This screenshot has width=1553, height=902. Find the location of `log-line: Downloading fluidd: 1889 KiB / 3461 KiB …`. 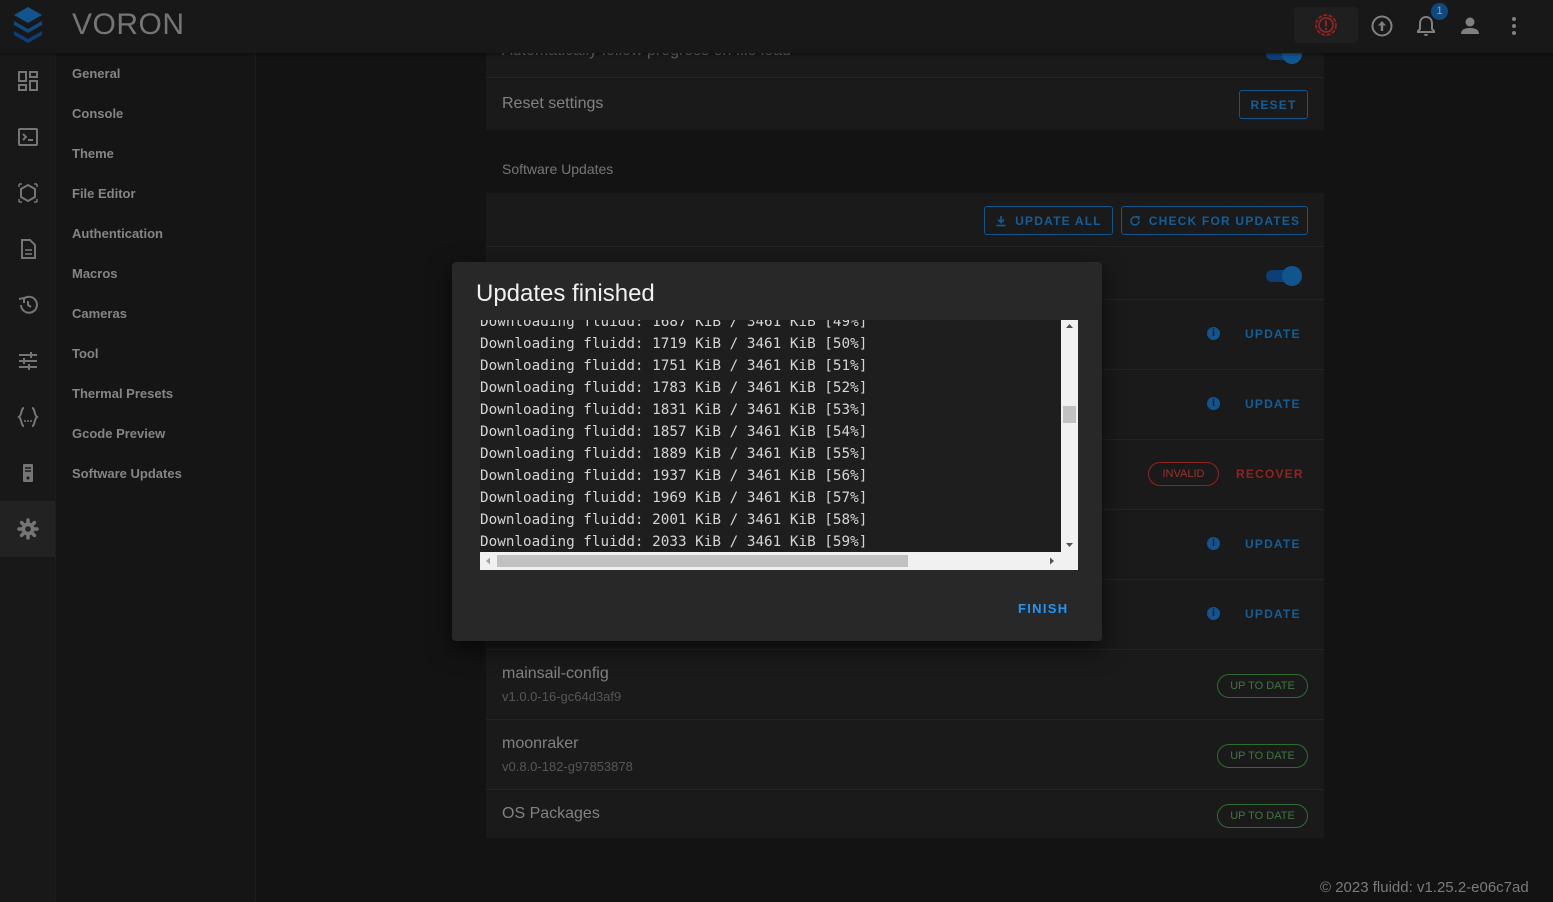

log-line: Downloading fluidd: 1889 KiB / 3461 KiB … is located at coordinates (674, 454).